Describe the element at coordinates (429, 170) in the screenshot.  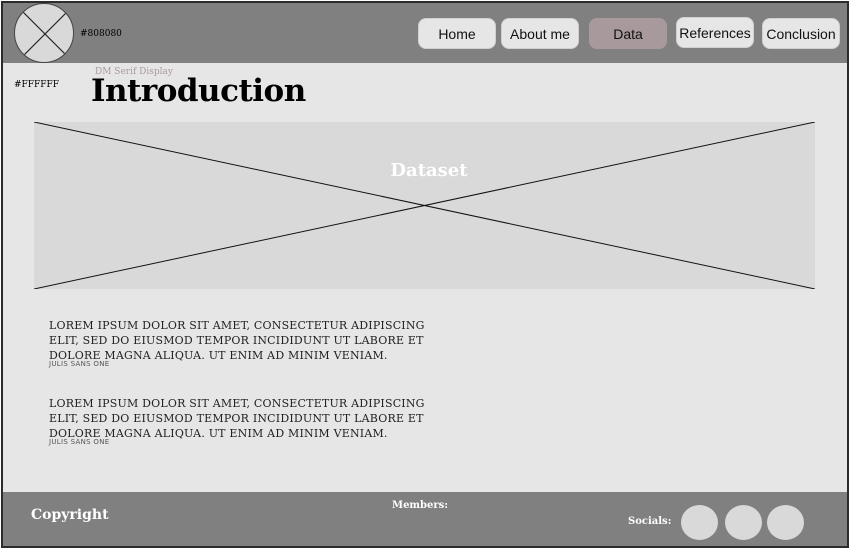
I see `dataset-label: Dataset` at that location.